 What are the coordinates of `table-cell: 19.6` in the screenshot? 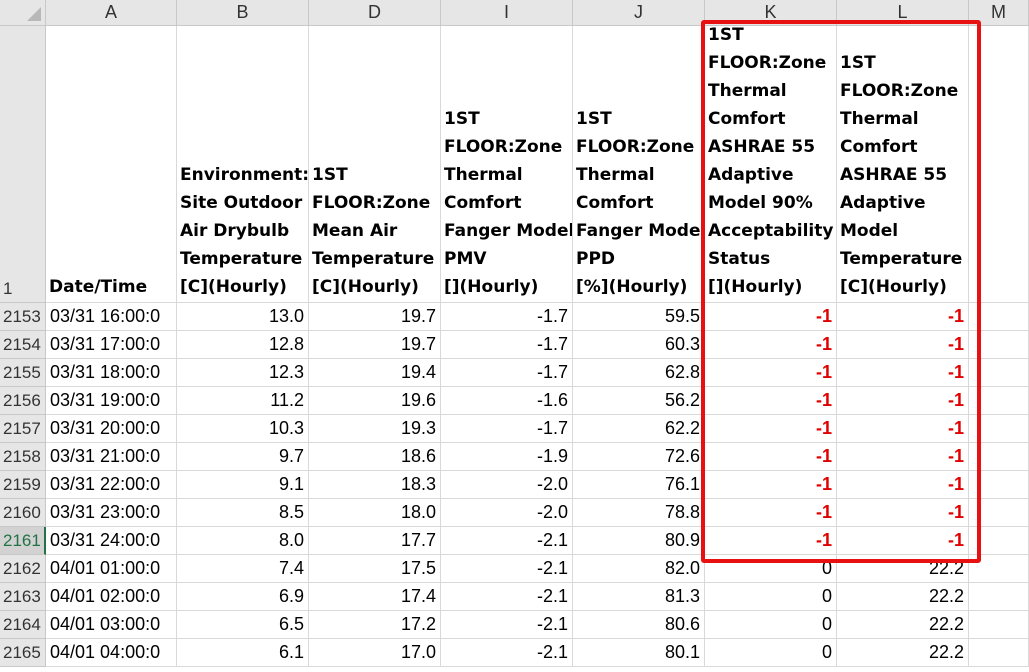 It's located at (375, 401).